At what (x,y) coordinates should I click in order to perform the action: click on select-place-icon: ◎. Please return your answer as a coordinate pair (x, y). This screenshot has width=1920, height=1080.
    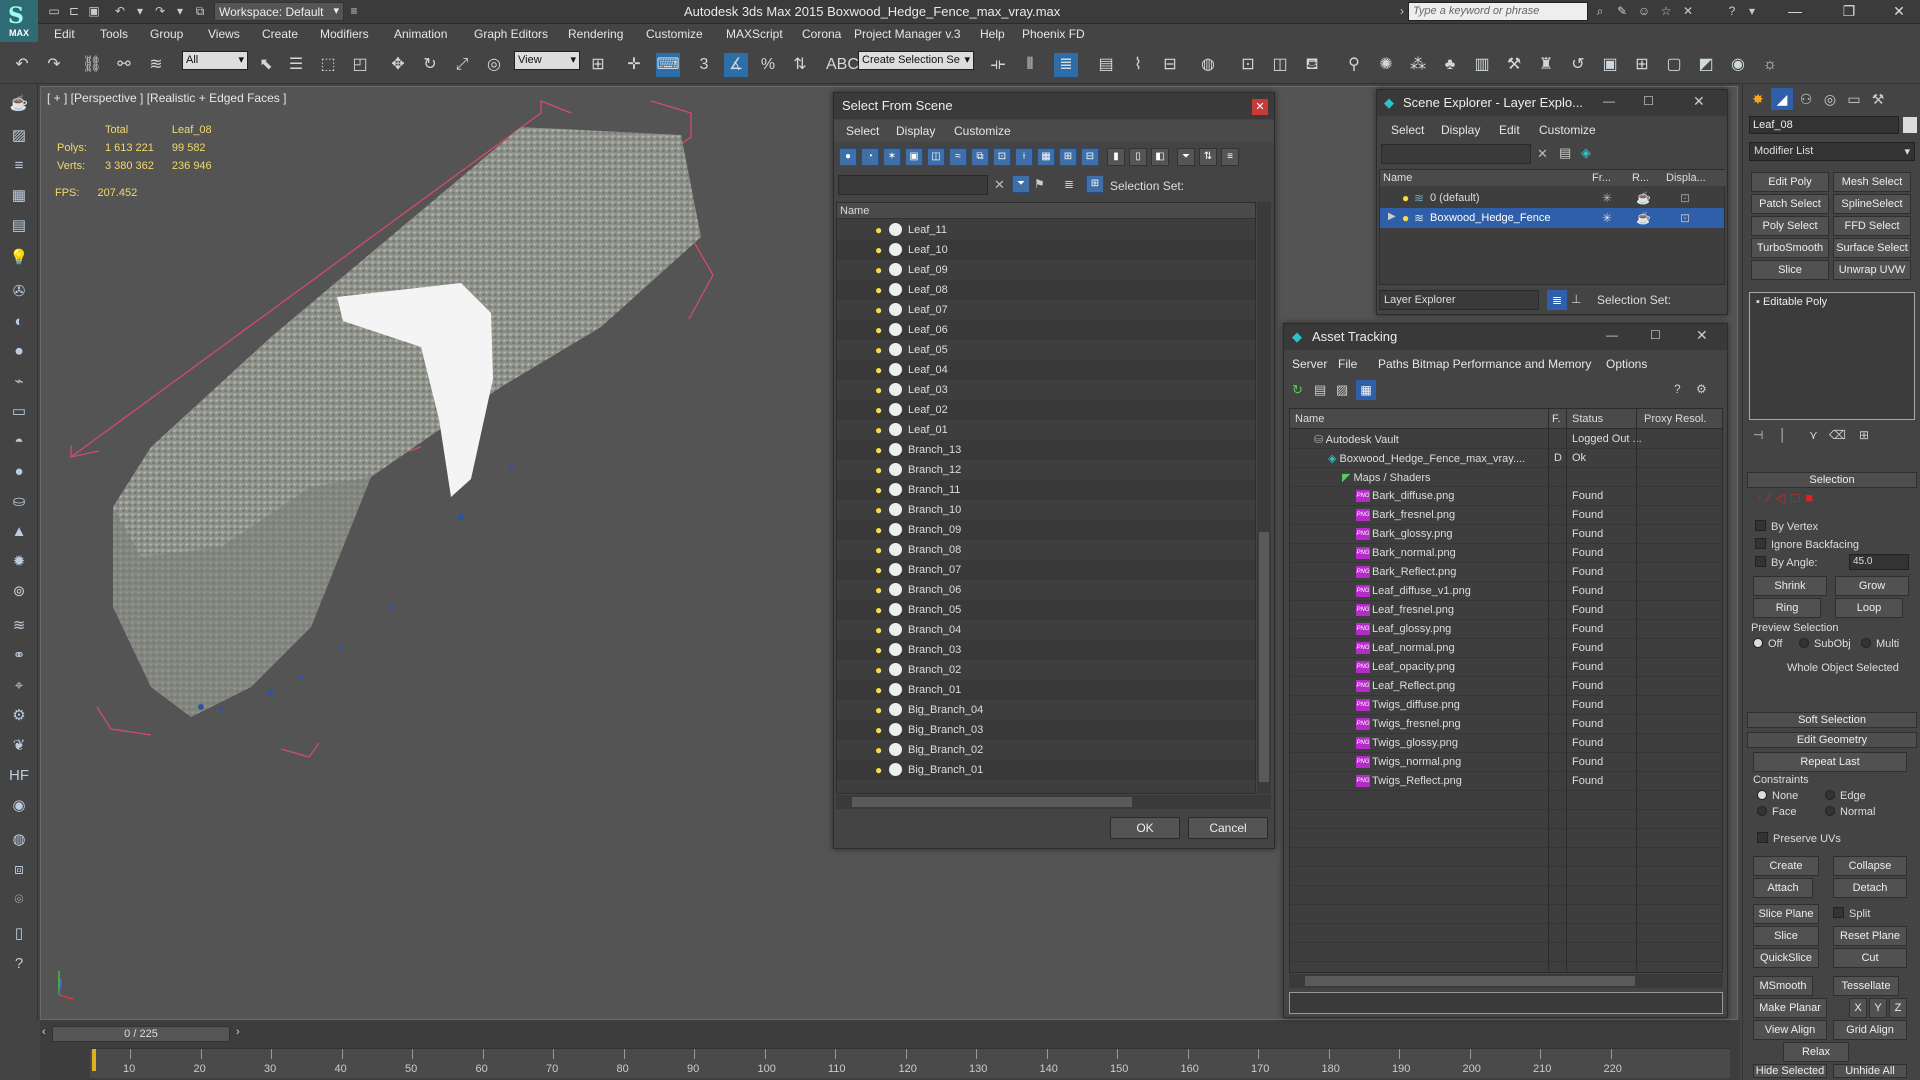
    Looking at the image, I should click on (494, 65).